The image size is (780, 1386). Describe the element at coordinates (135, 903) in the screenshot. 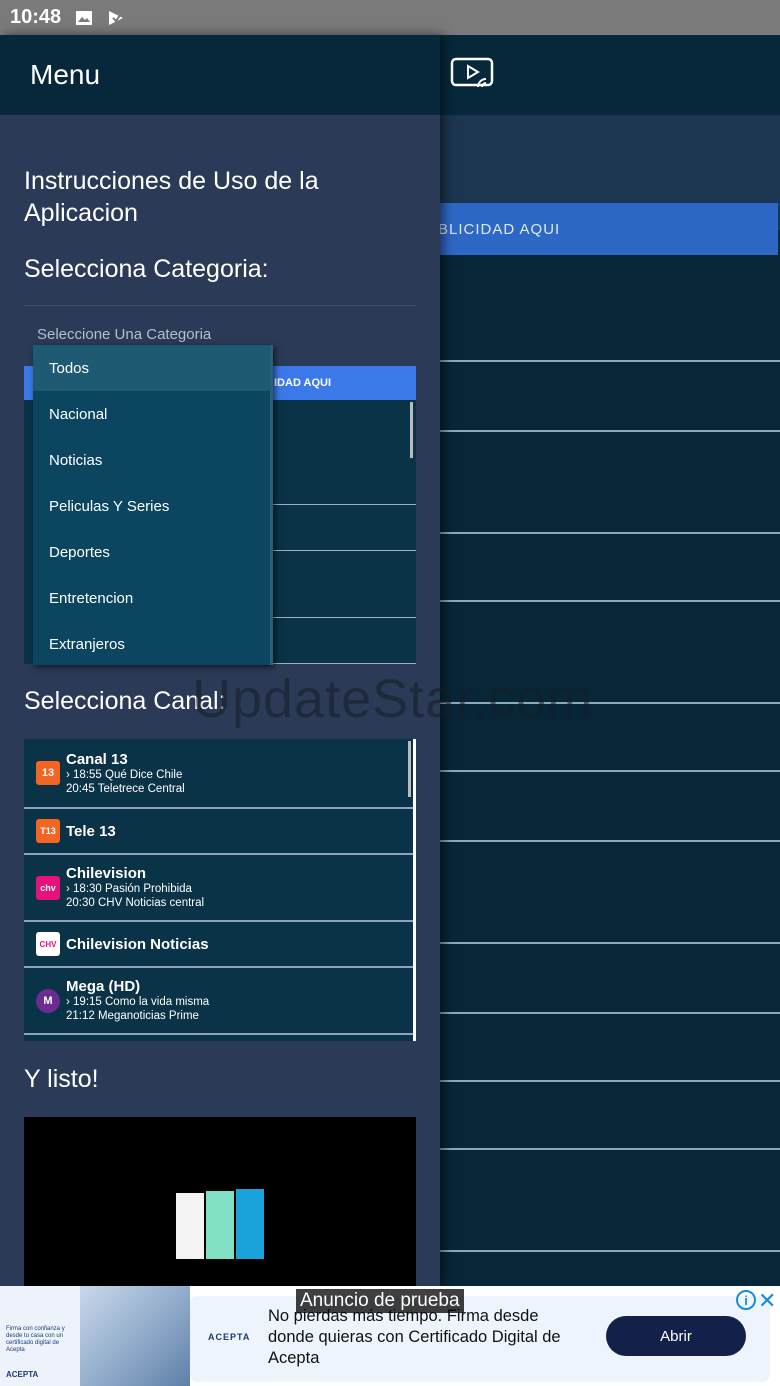

I see `program-next: 20:30 CHV Noticias central` at that location.